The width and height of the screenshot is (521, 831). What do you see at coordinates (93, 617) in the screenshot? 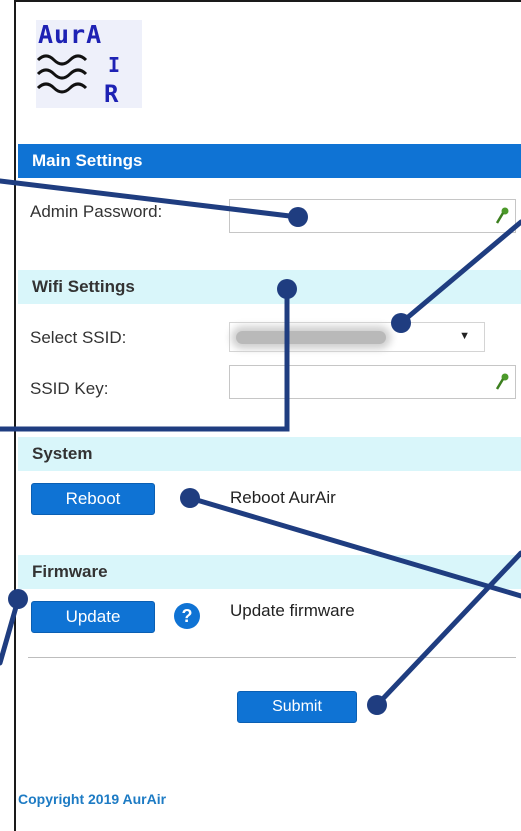
I see `update-button: Update` at bounding box center [93, 617].